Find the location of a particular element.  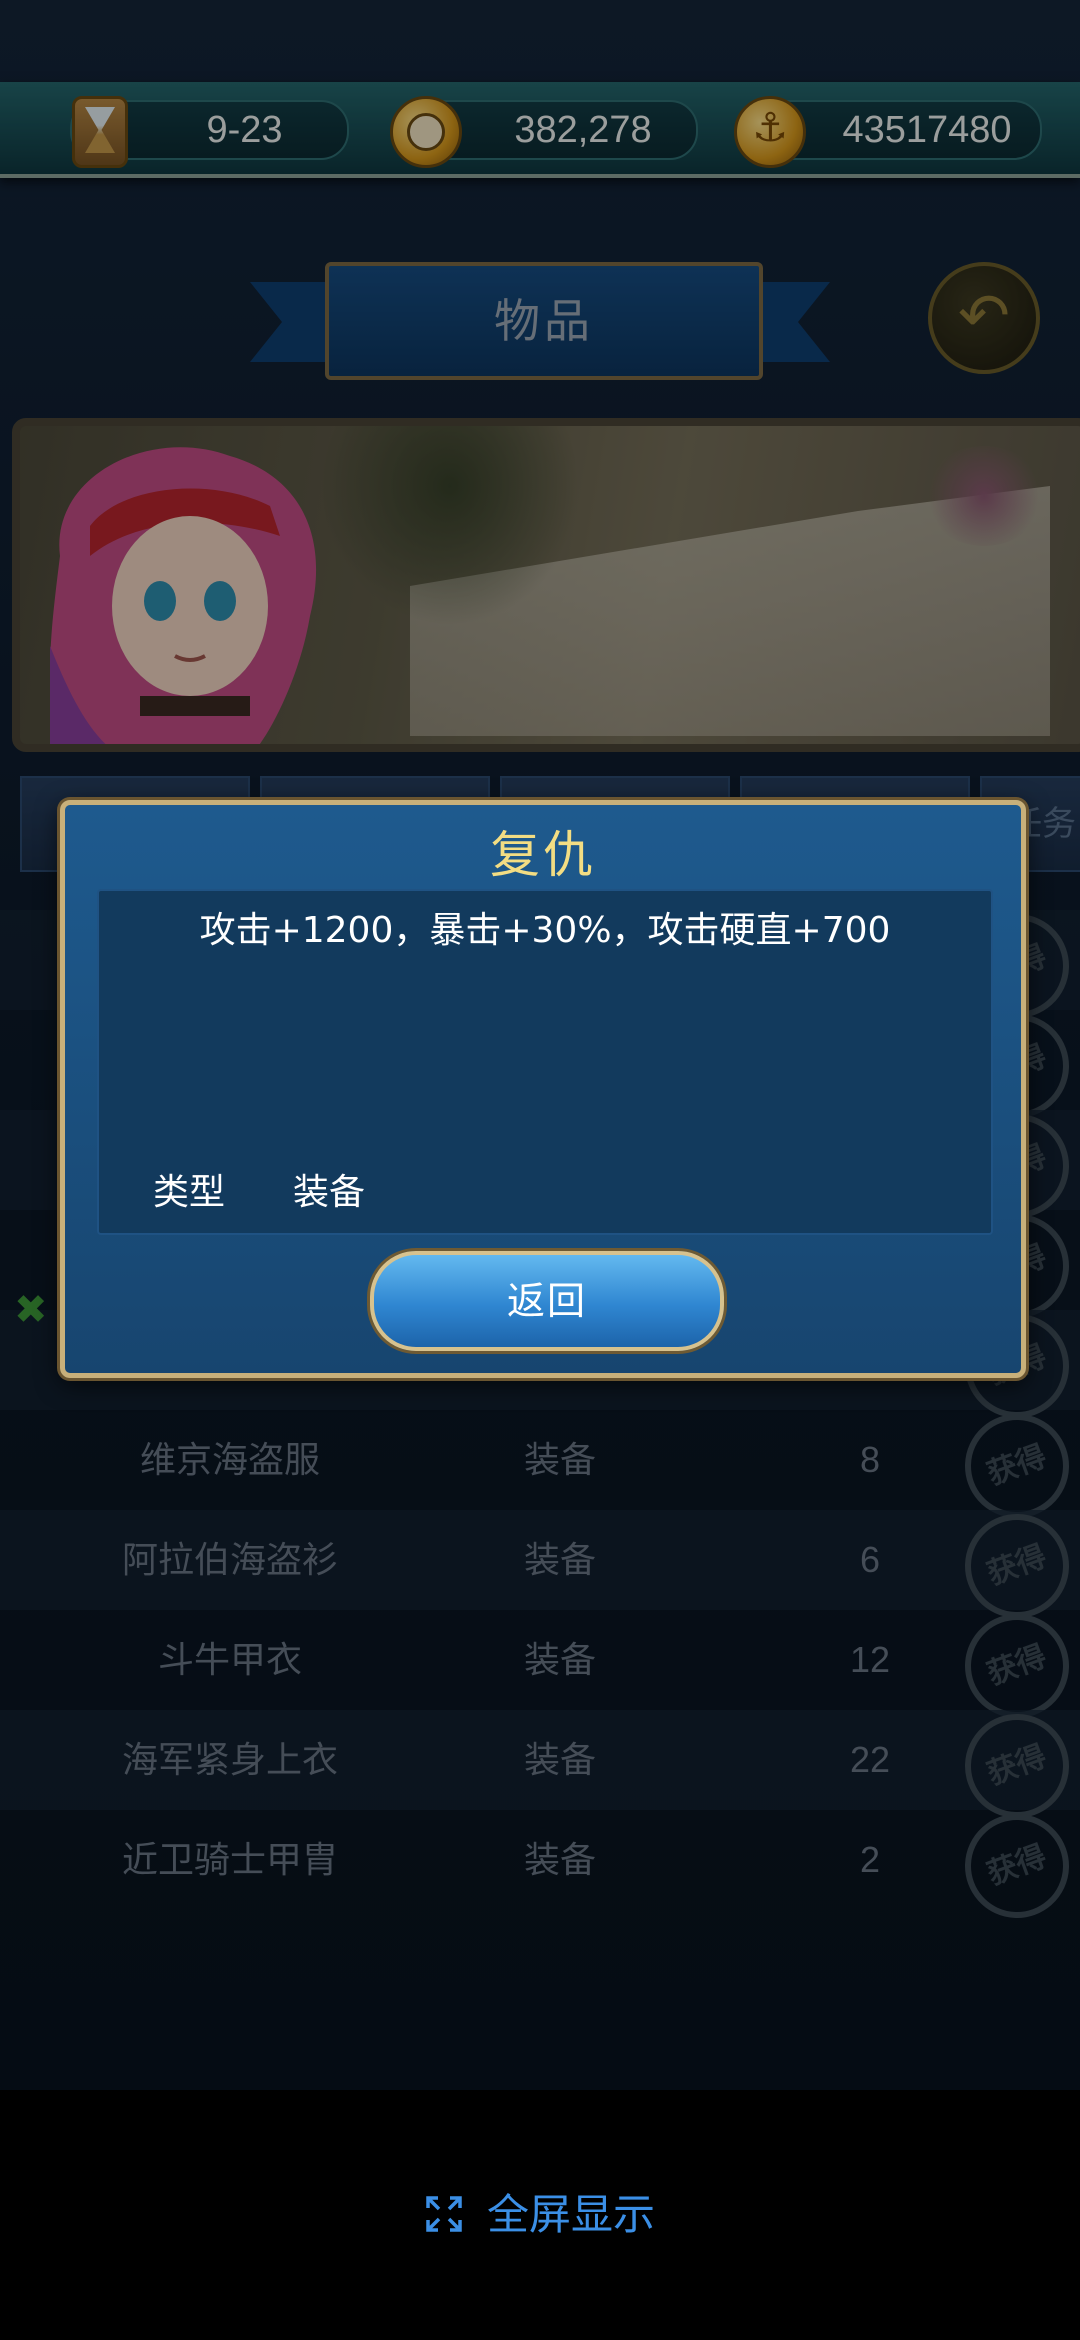

fullscreen-button: 全屏显示 is located at coordinates (540, 2215).